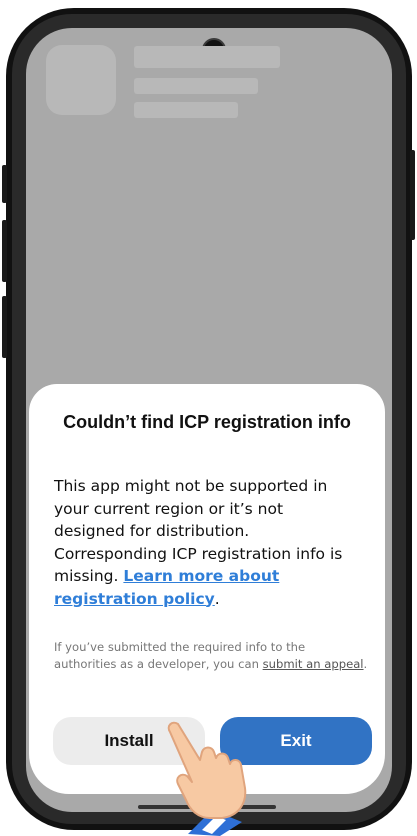  Describe the element at coordinates (196, 86) in the screenshot. I see `app-meta-placeholder` at that location.